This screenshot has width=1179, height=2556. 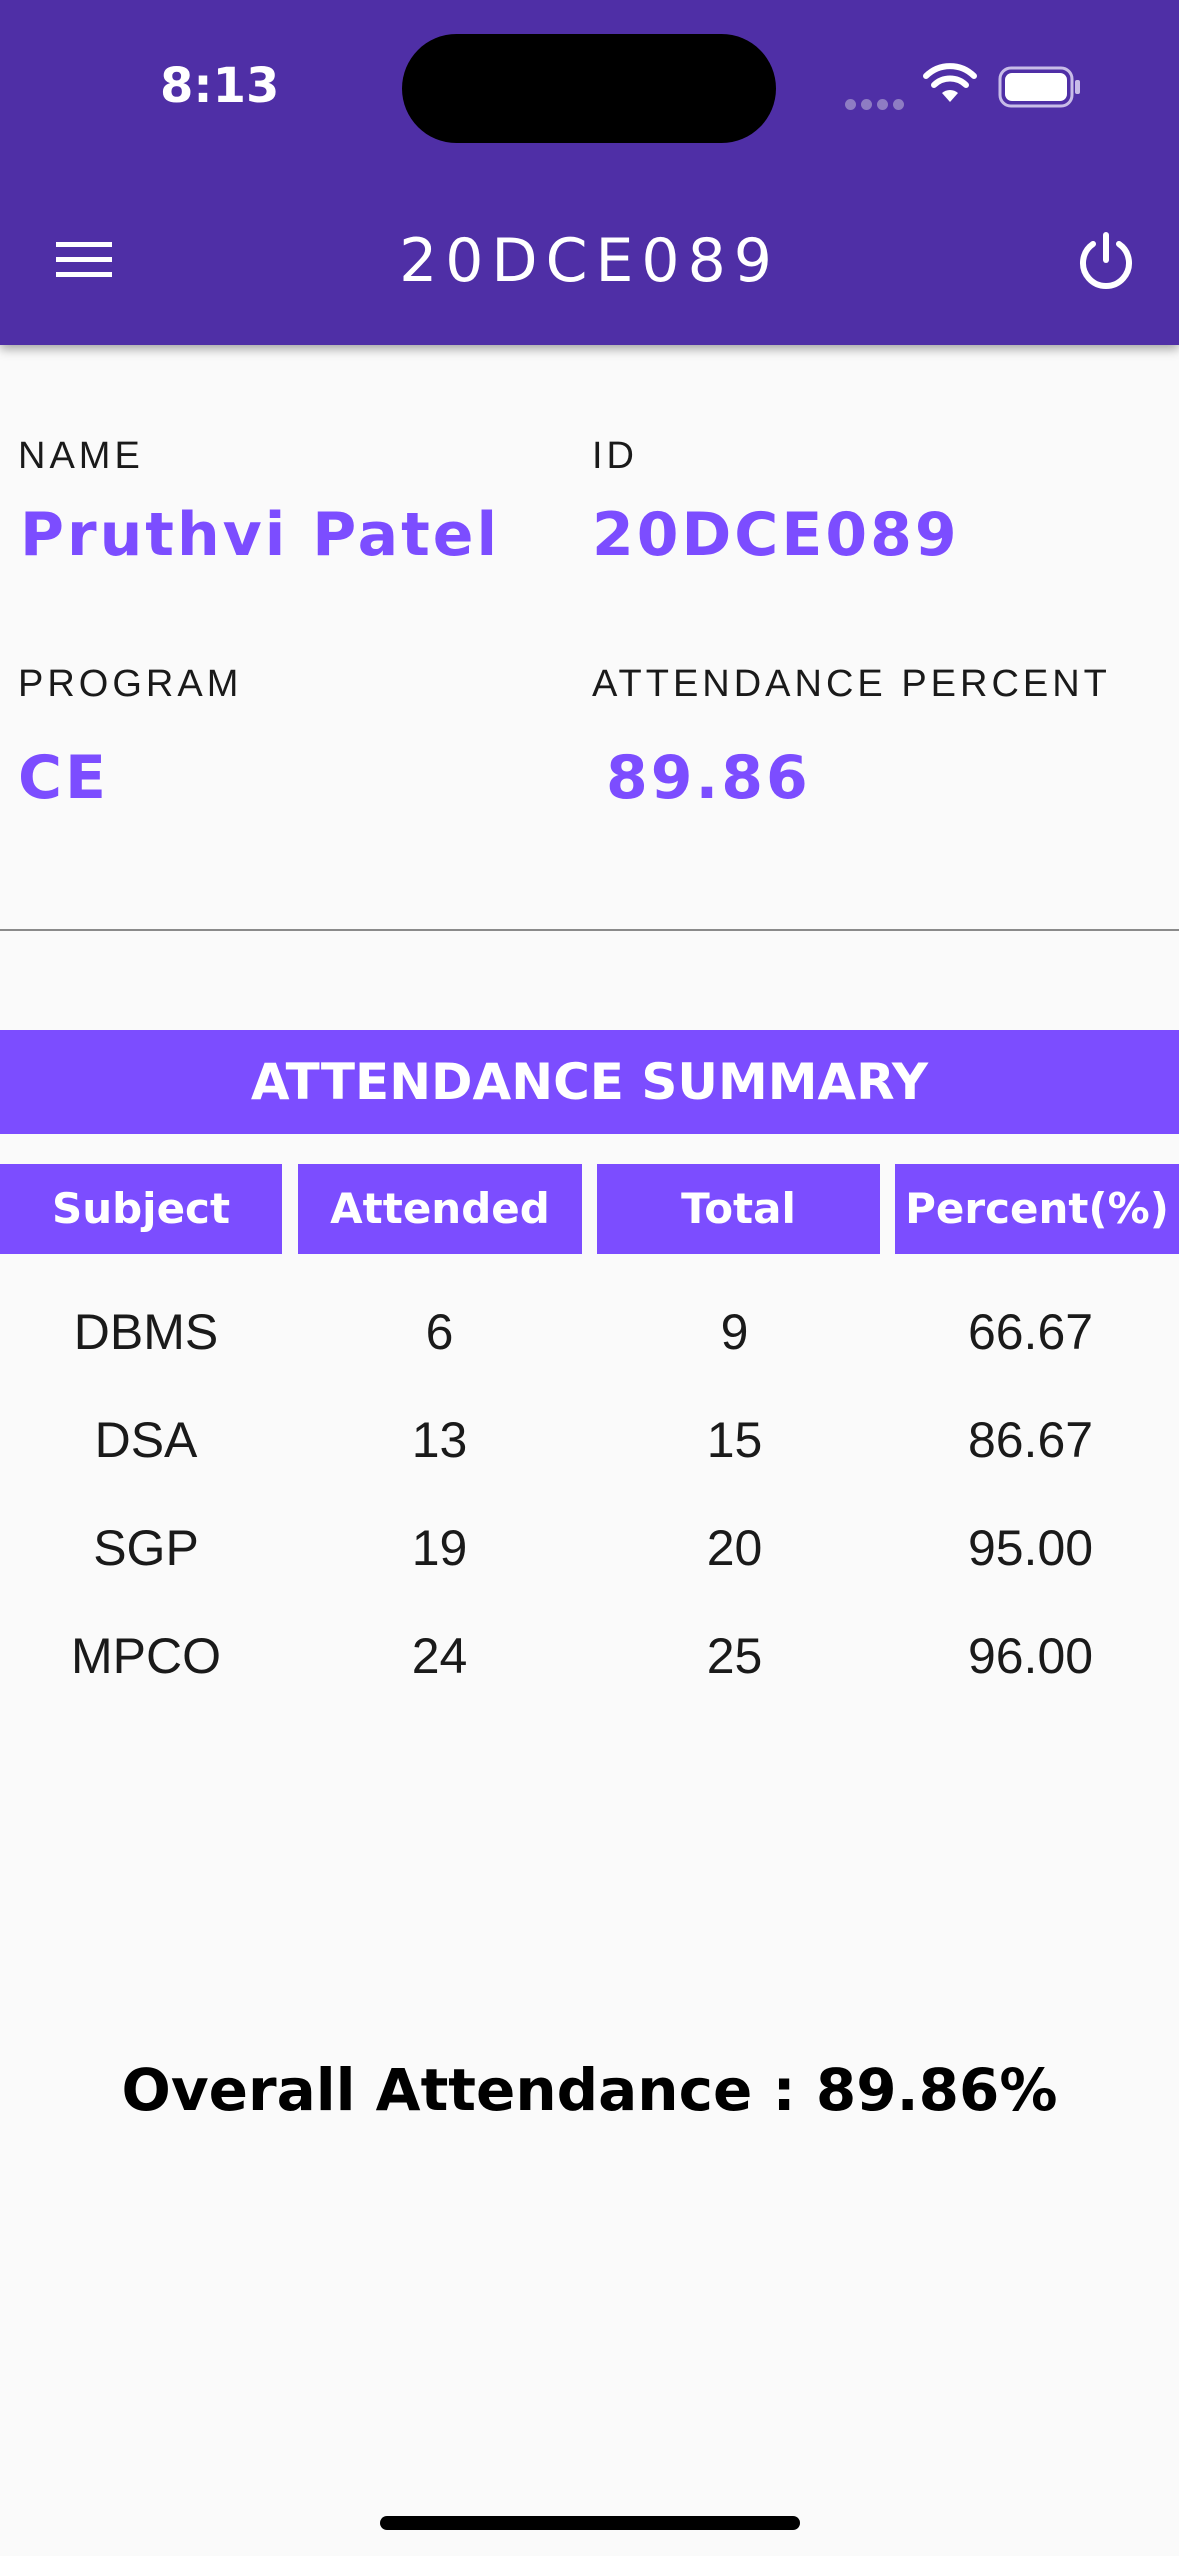 I want to click on cell-total: 15, so click(x=734, y=1440).